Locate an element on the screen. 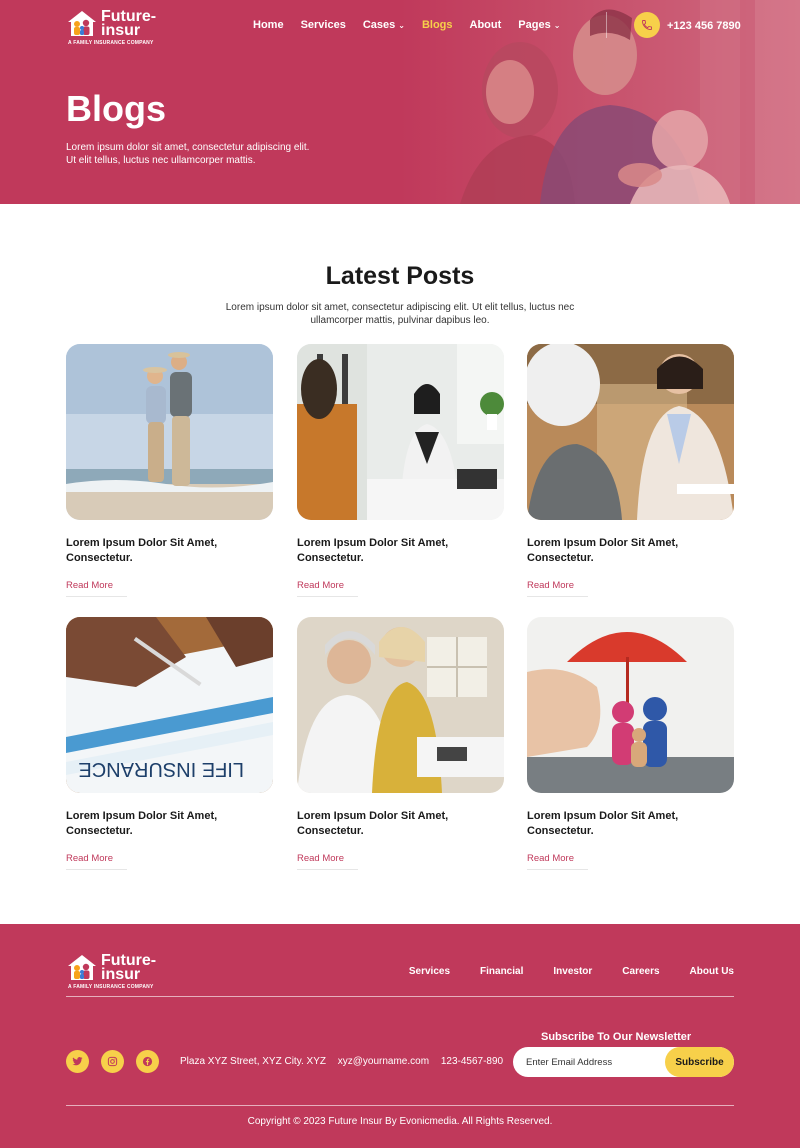  twitter-icon is located at coordinates (77, 1061).